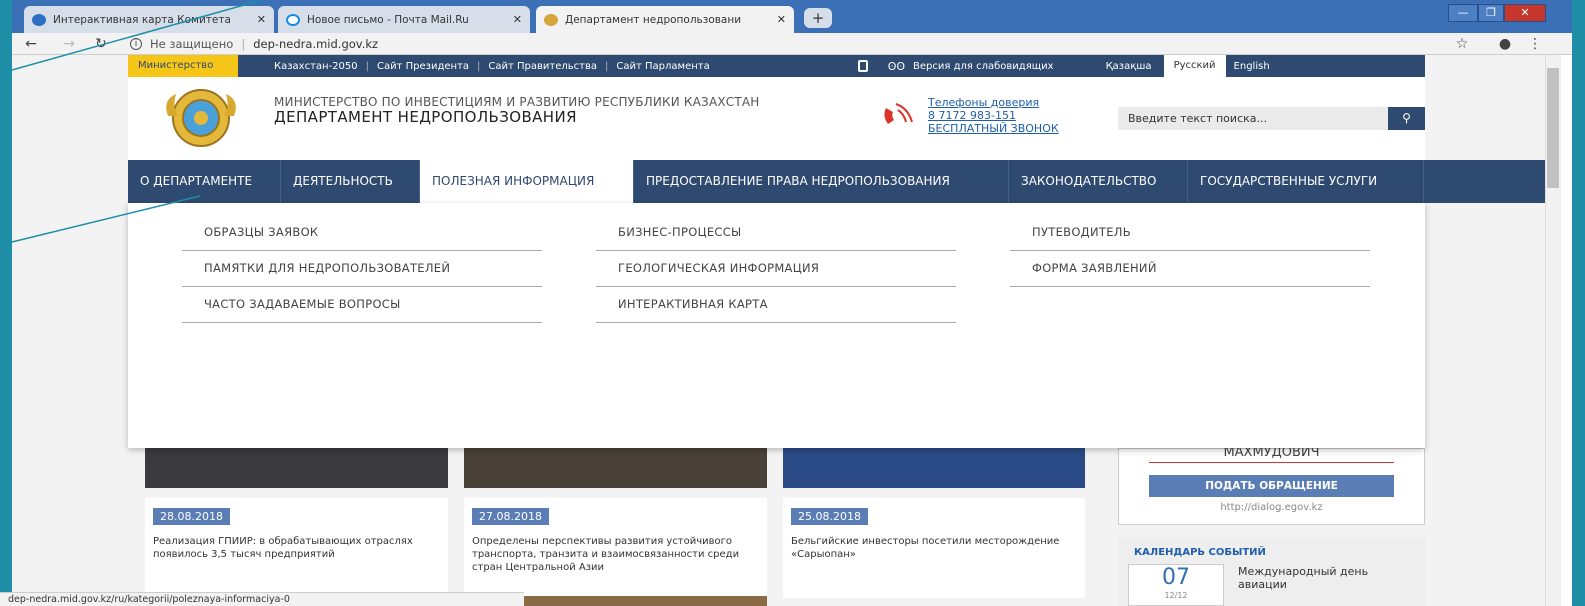  What do you see at coordinates (1406, 118) in the screenshot?
I see `search-icon: ⚲` at bounding box center [1406, 118].